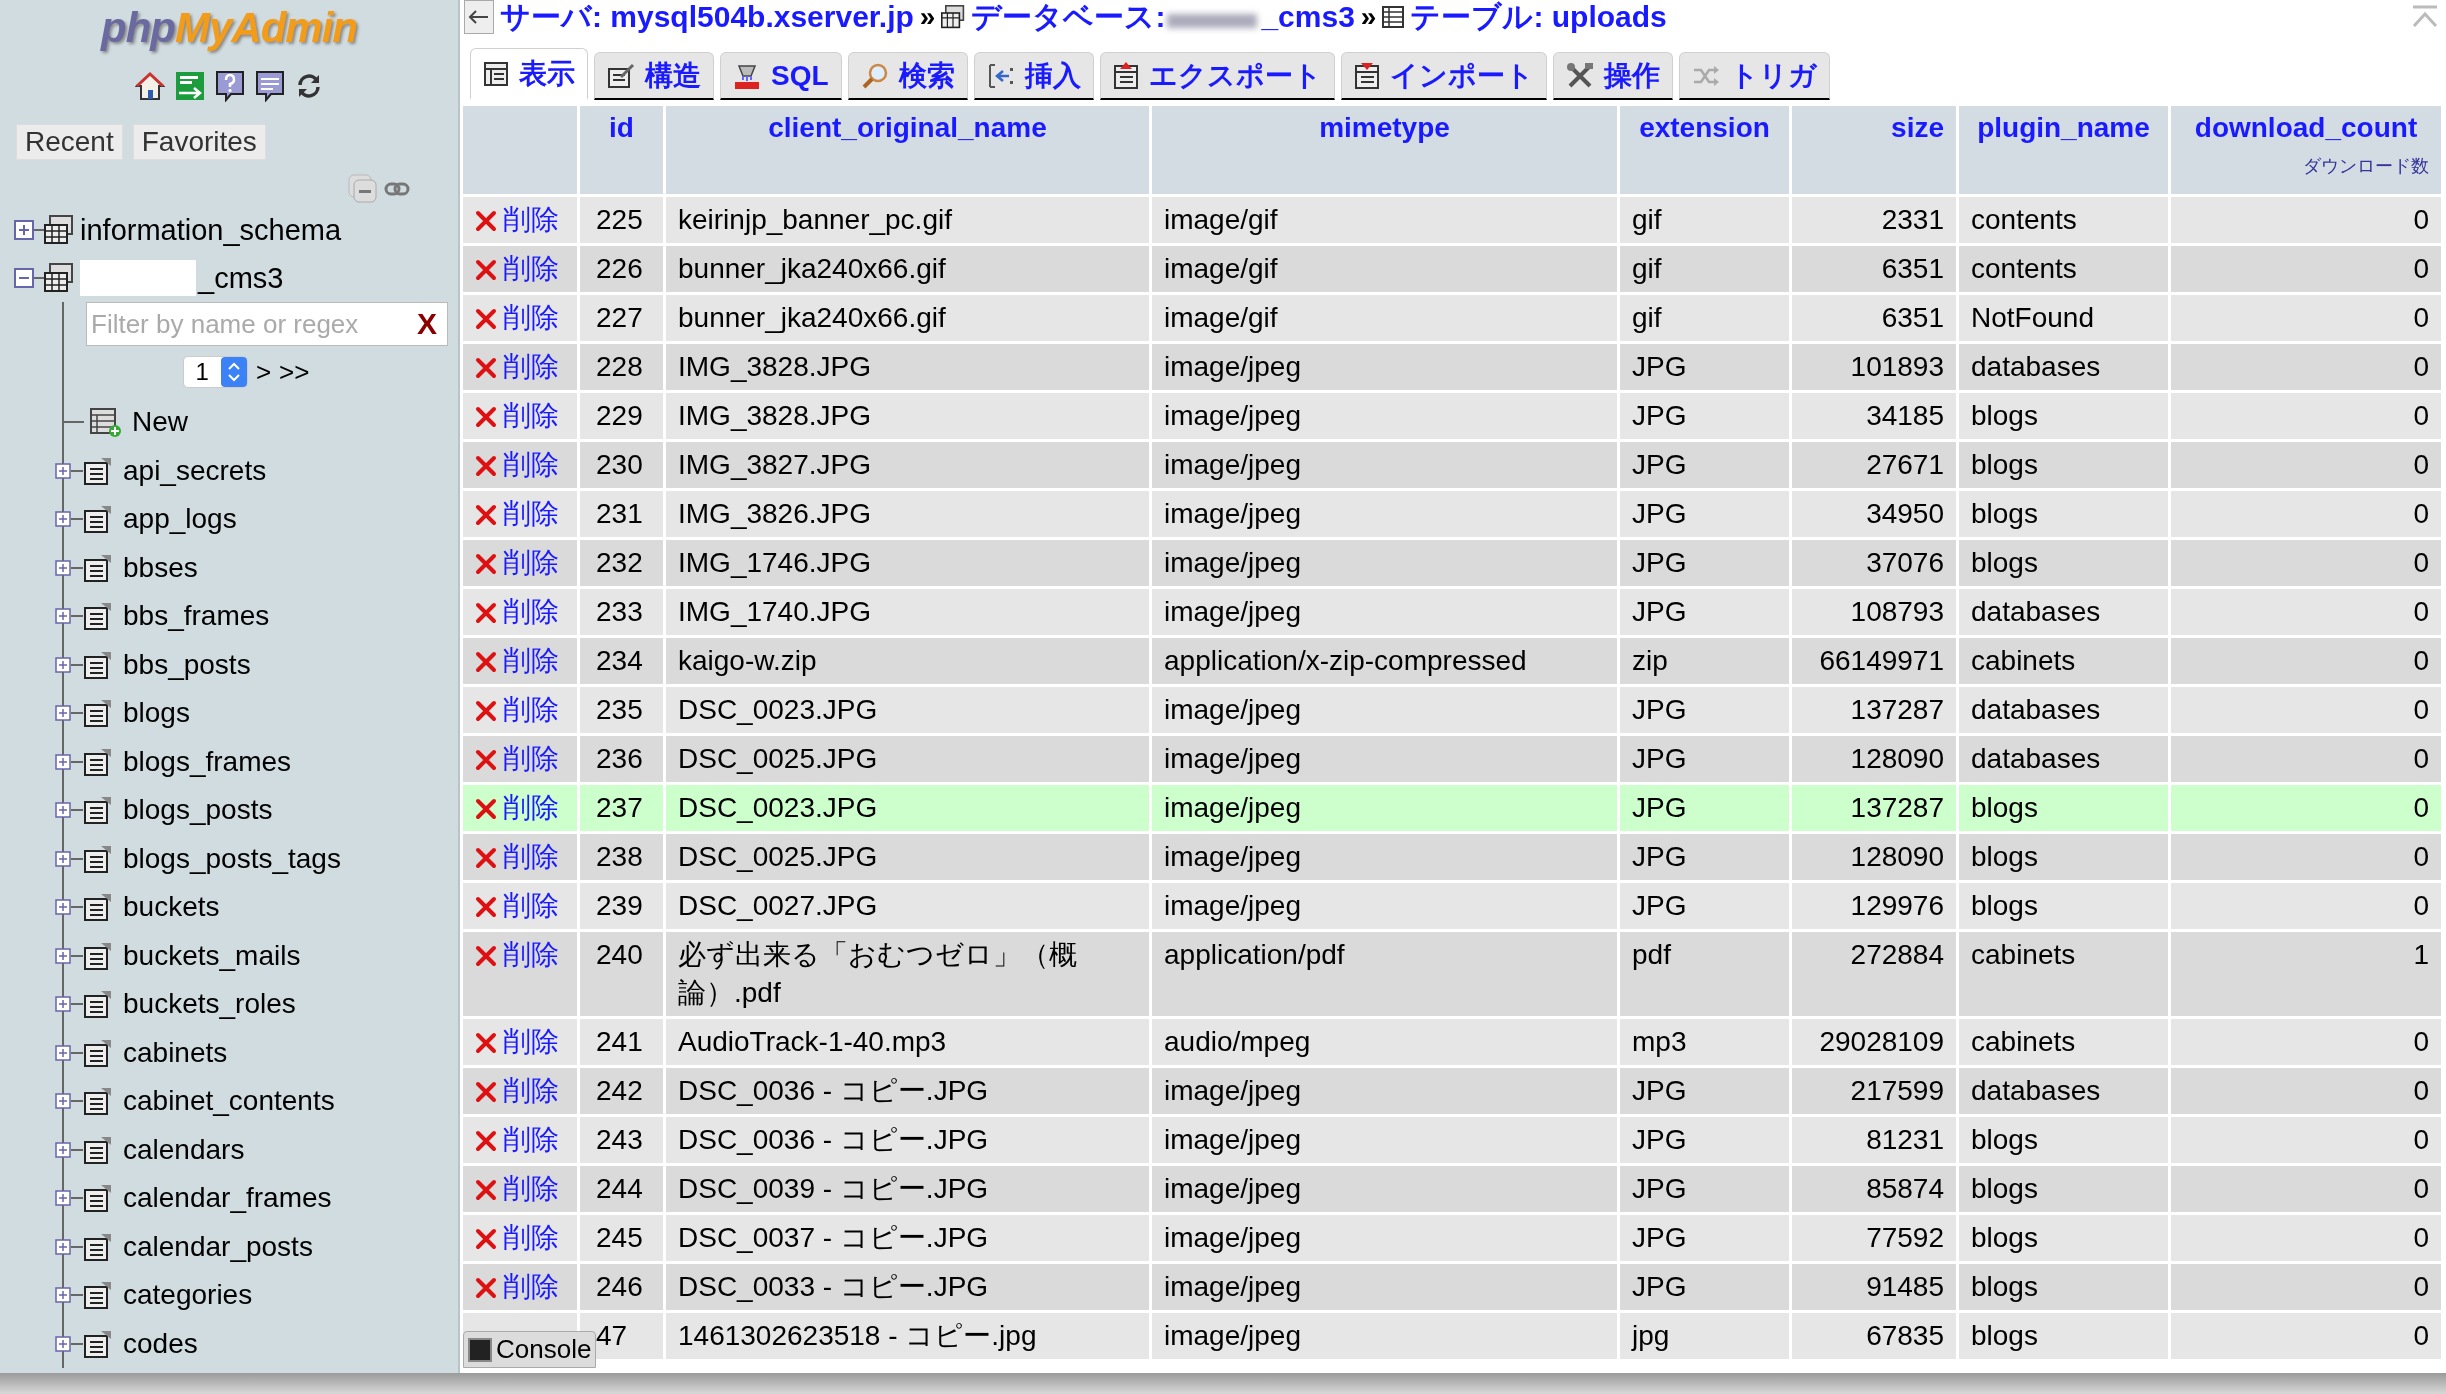  I want to click on table-link: blogs_posts_tags, so click(232, 858).